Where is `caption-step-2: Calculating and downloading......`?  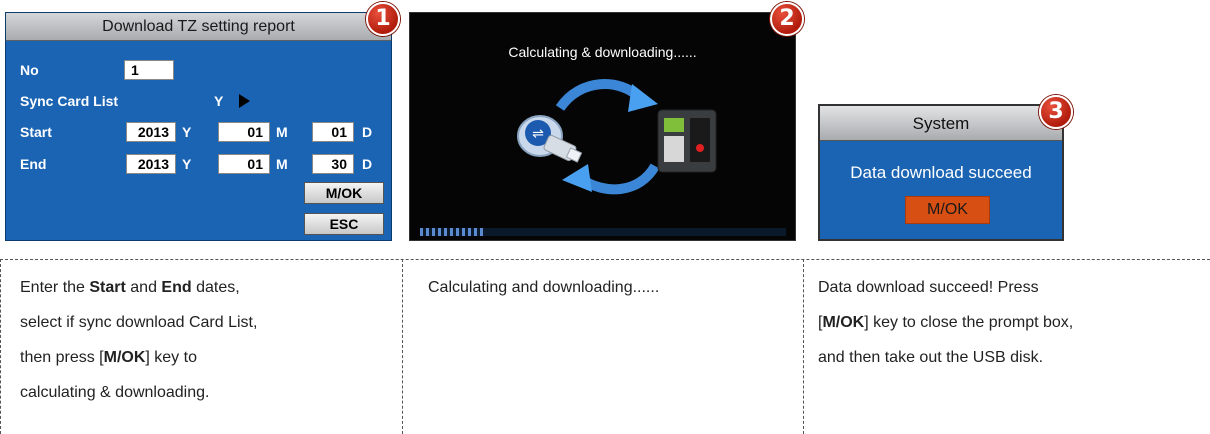
caption-step-2: Calculating and downloading...... is located at coordinates (544, 287).